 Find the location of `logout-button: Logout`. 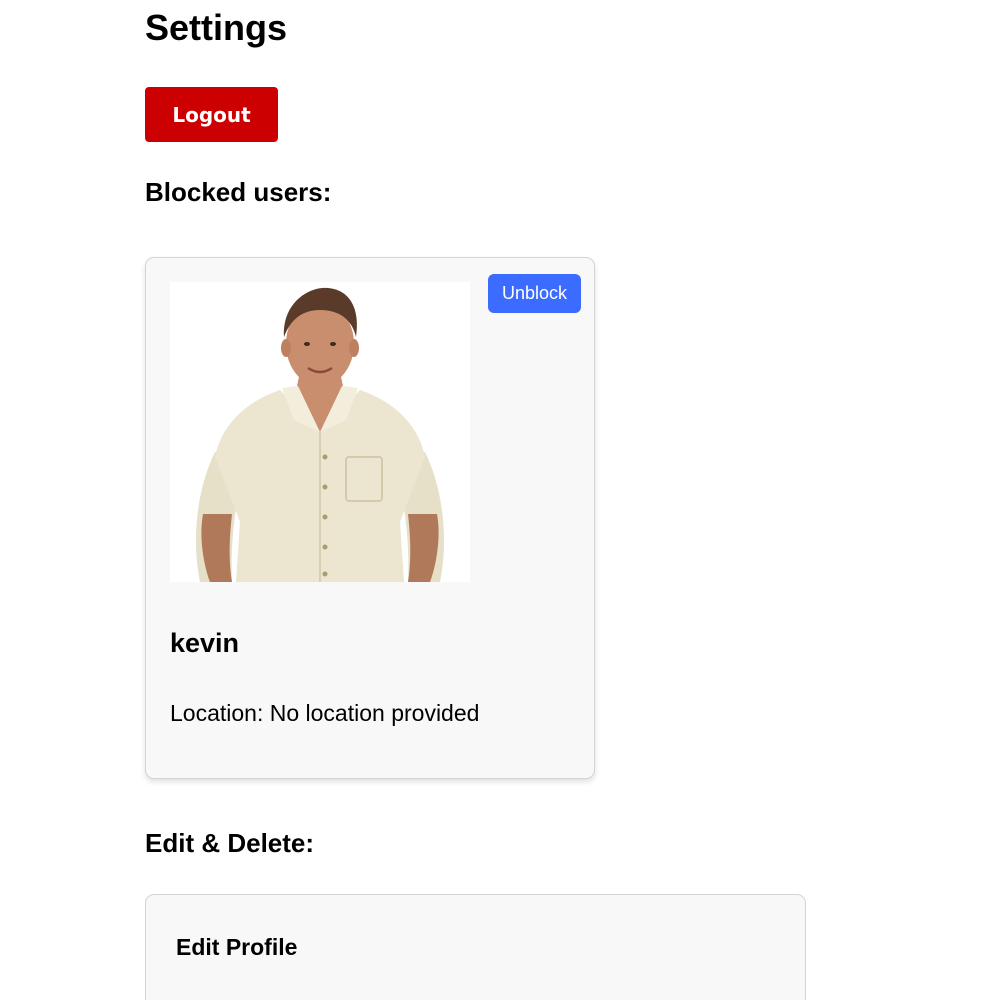

logout-button: Logout is located at coordinates (211, 114).